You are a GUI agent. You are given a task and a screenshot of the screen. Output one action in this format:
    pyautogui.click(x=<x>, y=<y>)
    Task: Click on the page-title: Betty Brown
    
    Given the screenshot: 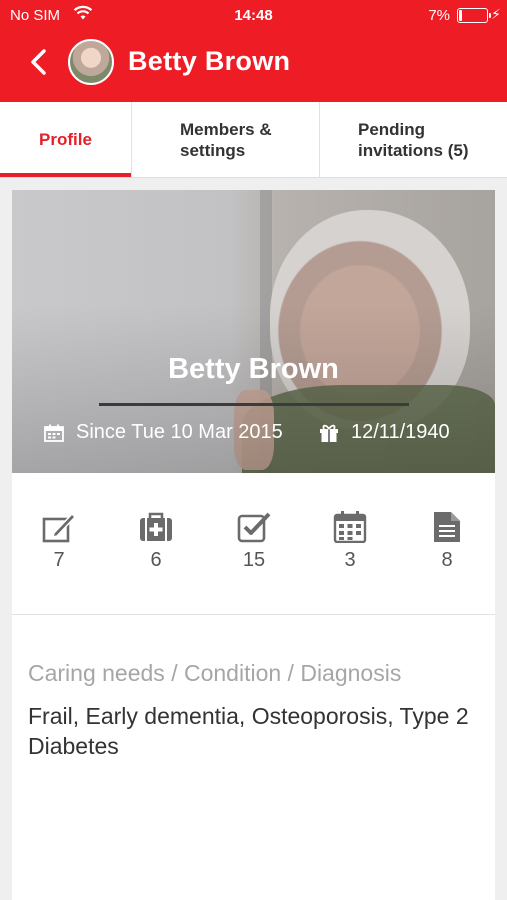 What is the action you would take?
    pyautogui.click(x=209, y=61)
    